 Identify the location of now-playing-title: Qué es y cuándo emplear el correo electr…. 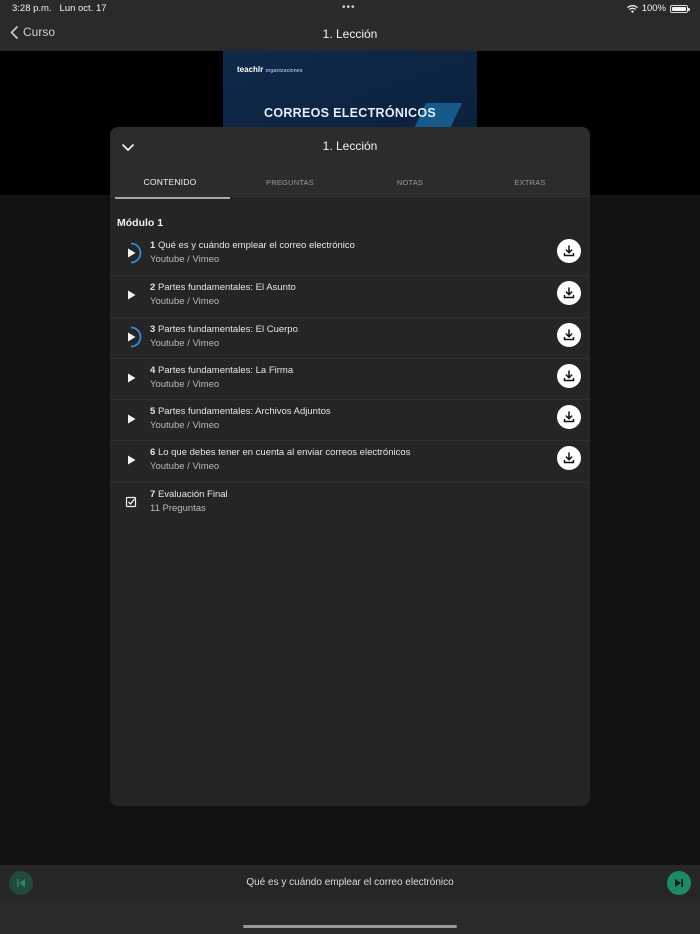
(350, 882).